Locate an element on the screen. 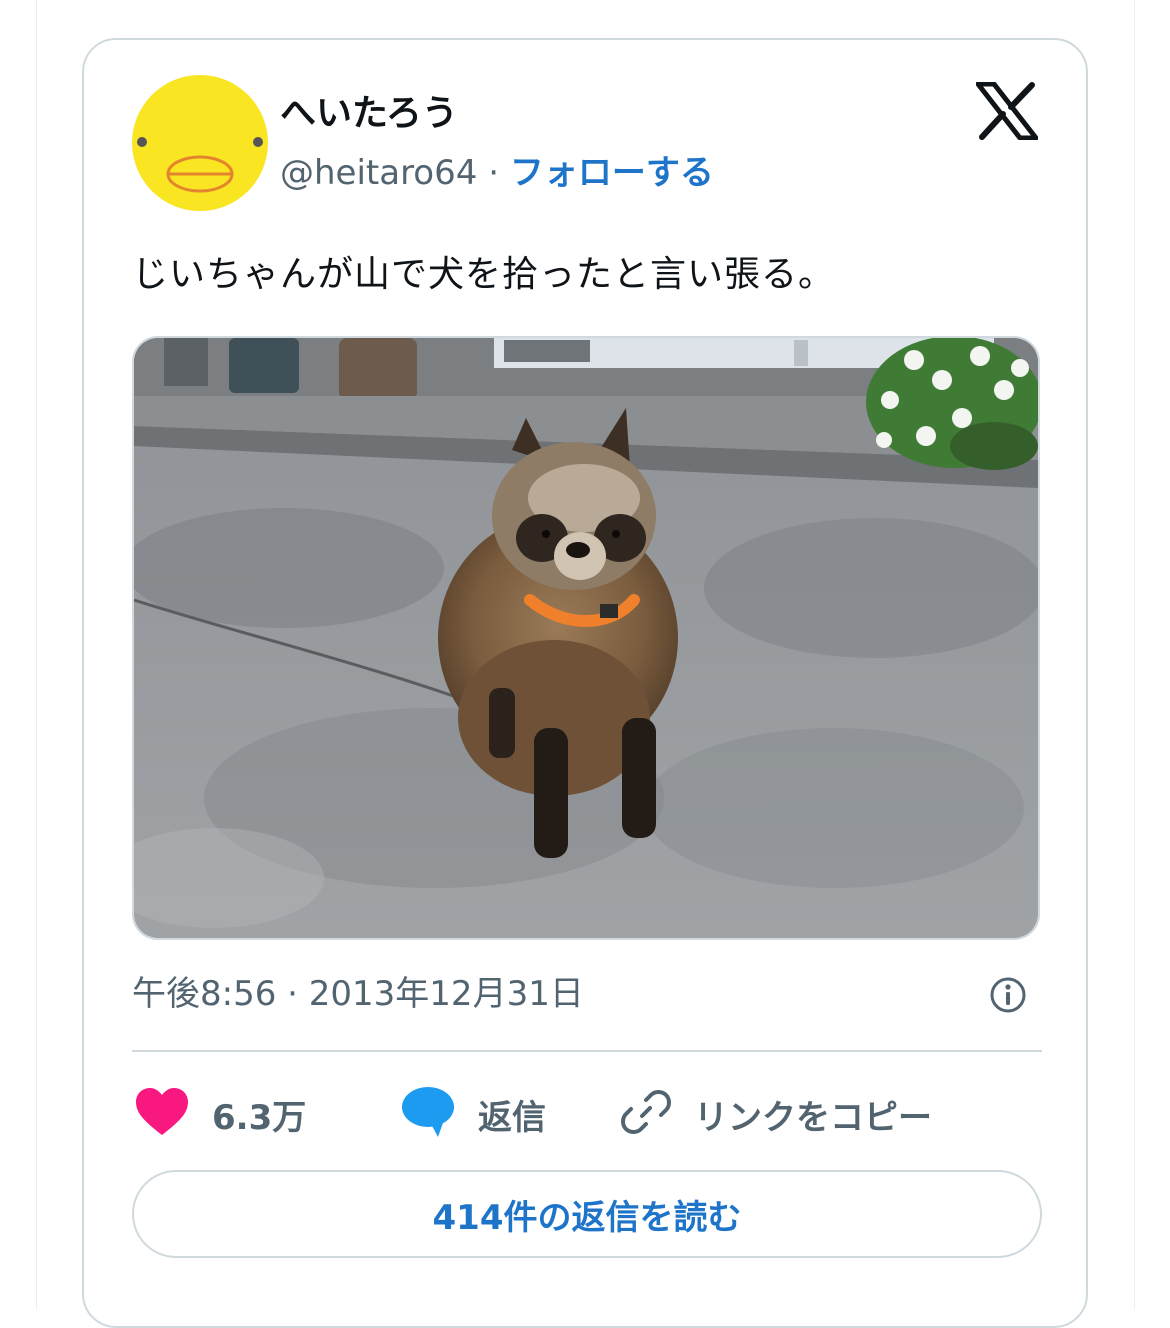 Image resolution: width=1170 pixels, height=1328 pixels. tweet-text: じいちゃんが山で犬を拾ったと言い張る。 is located at coordinates (484, 274).